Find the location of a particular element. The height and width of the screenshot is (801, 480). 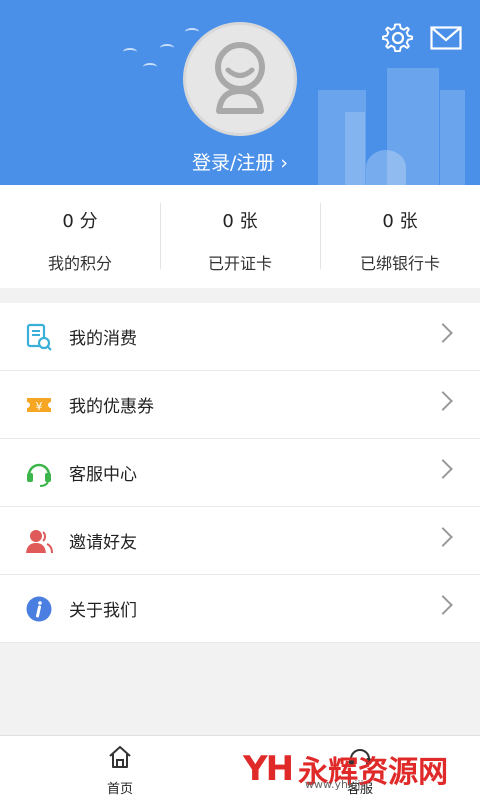

tab-label: 首页 is located at coordinates (119, 789).